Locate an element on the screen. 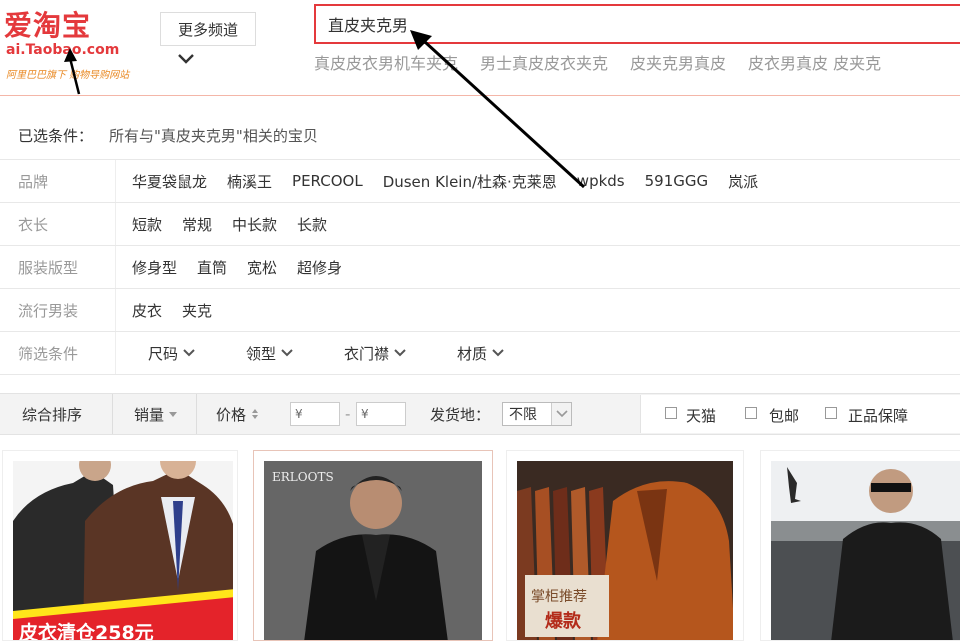  service-filters: 天猫 包邮 正品保障 is located at coordinates (800, 414).